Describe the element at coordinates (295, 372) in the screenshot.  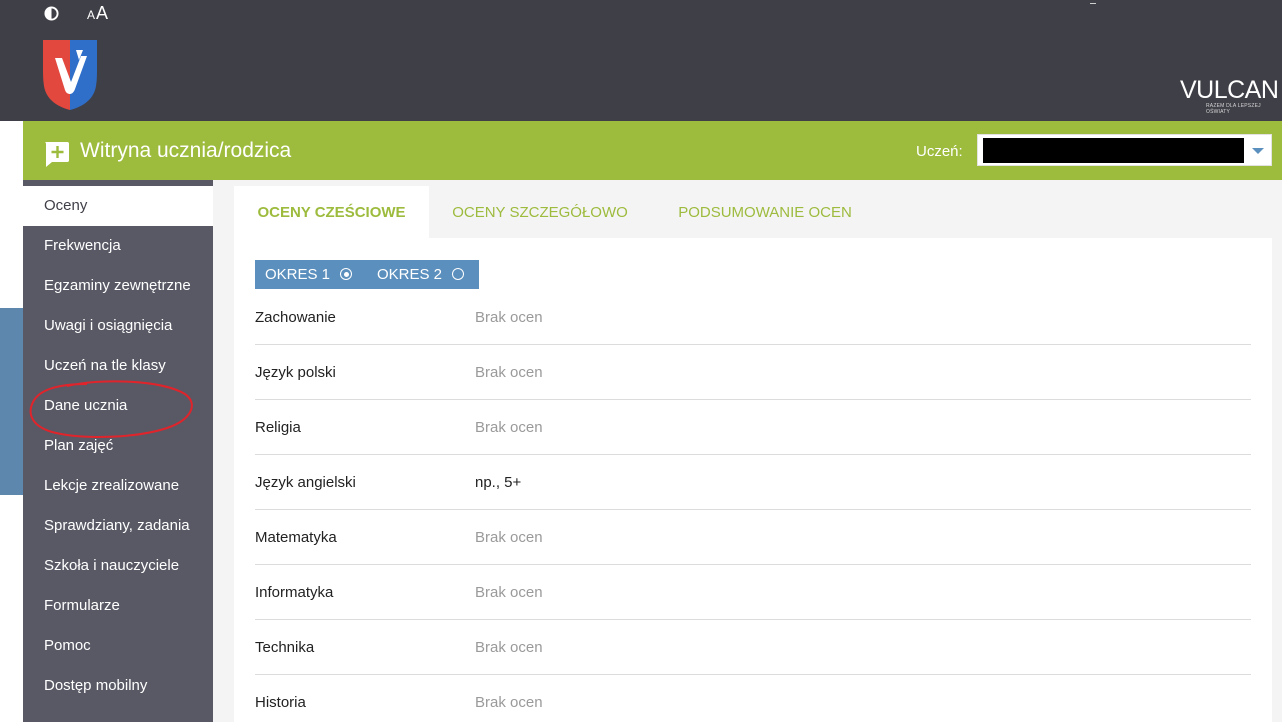
I see `subject-name: Język polski` at that location.